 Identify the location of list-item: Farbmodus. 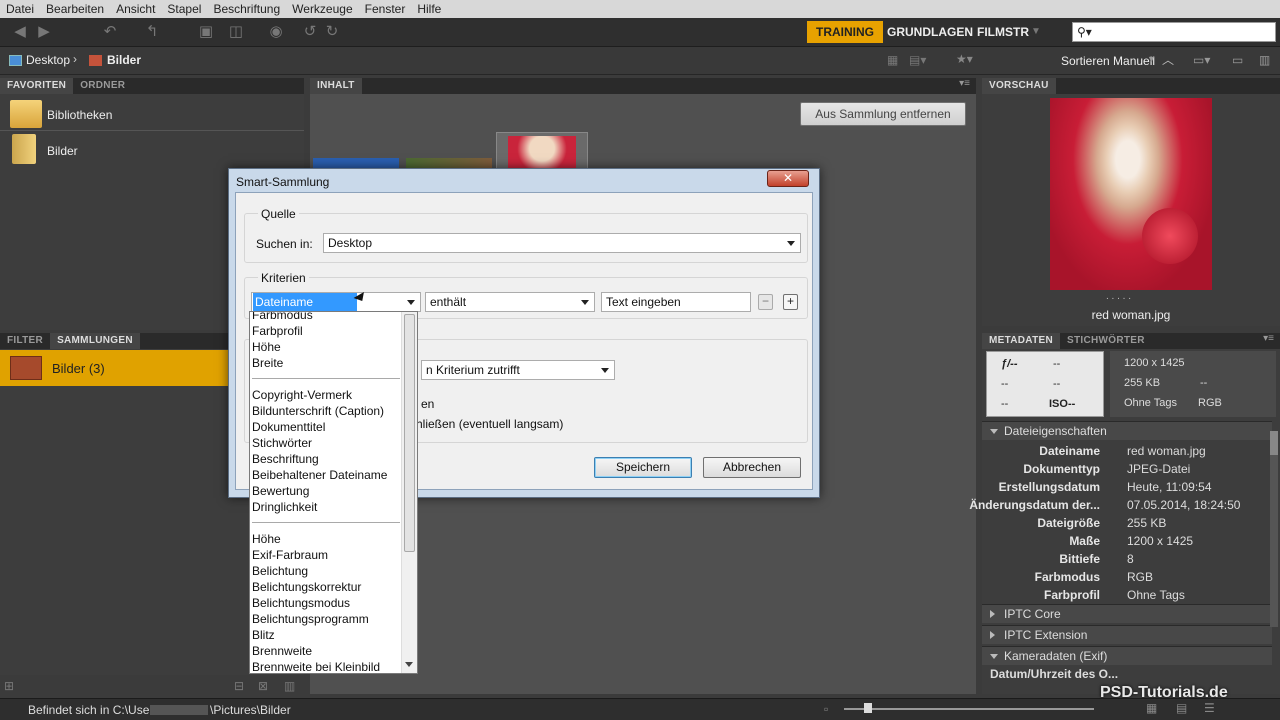
(282, 317).